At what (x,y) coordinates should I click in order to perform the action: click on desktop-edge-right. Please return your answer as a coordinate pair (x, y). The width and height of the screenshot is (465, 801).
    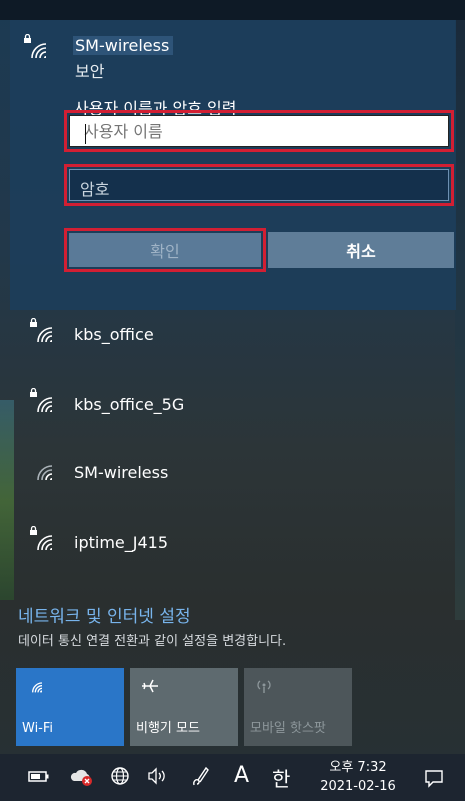
    Looking at the image, I should click on (460, 320).